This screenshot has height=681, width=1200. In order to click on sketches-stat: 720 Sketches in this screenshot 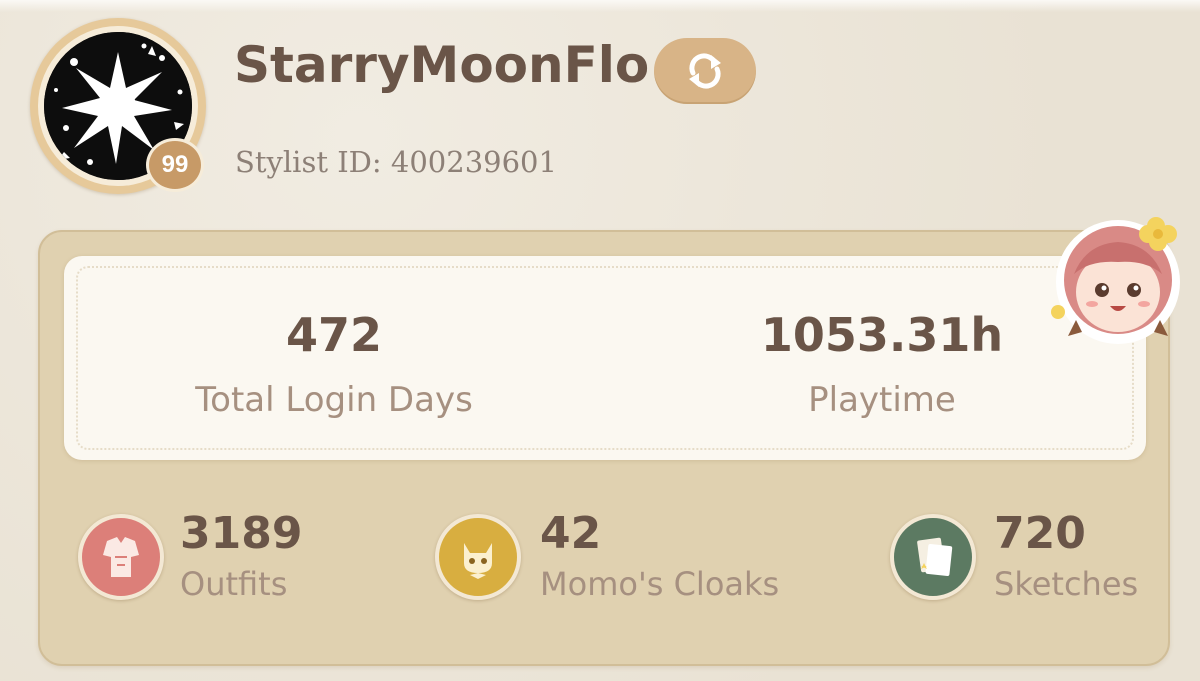, I will do `click(1066, 556)`.